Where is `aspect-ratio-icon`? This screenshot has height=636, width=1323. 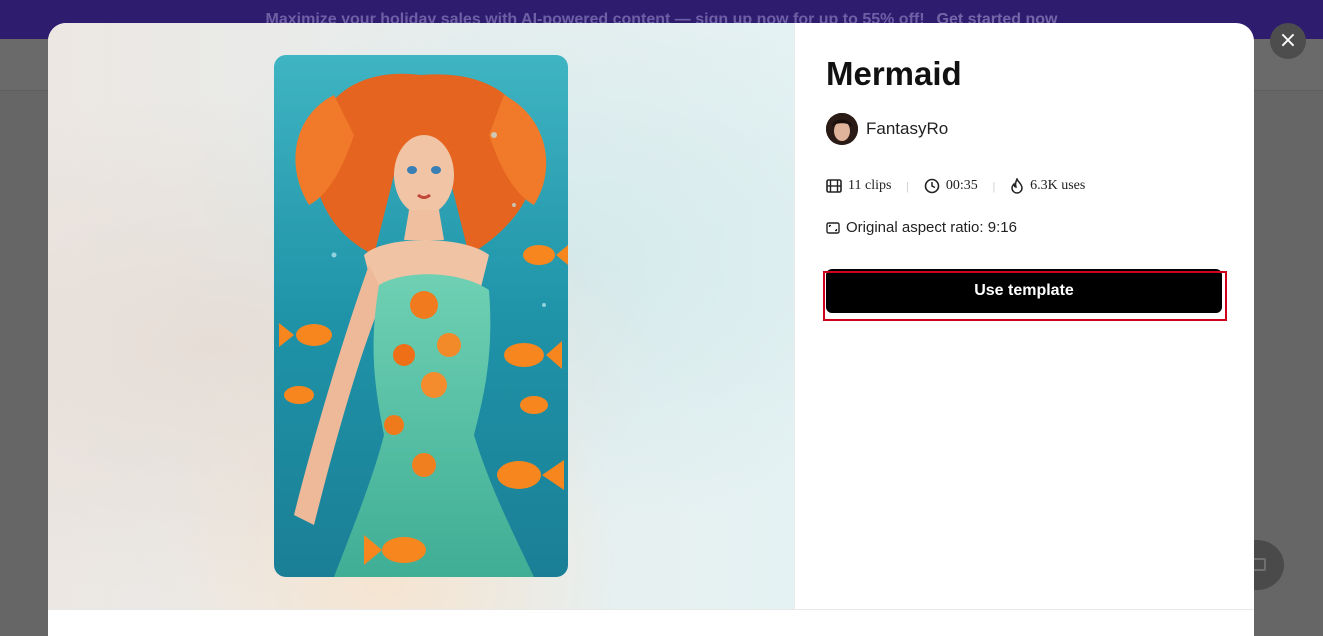
aspect-ratio-icon is located at coordinates (833, 227).